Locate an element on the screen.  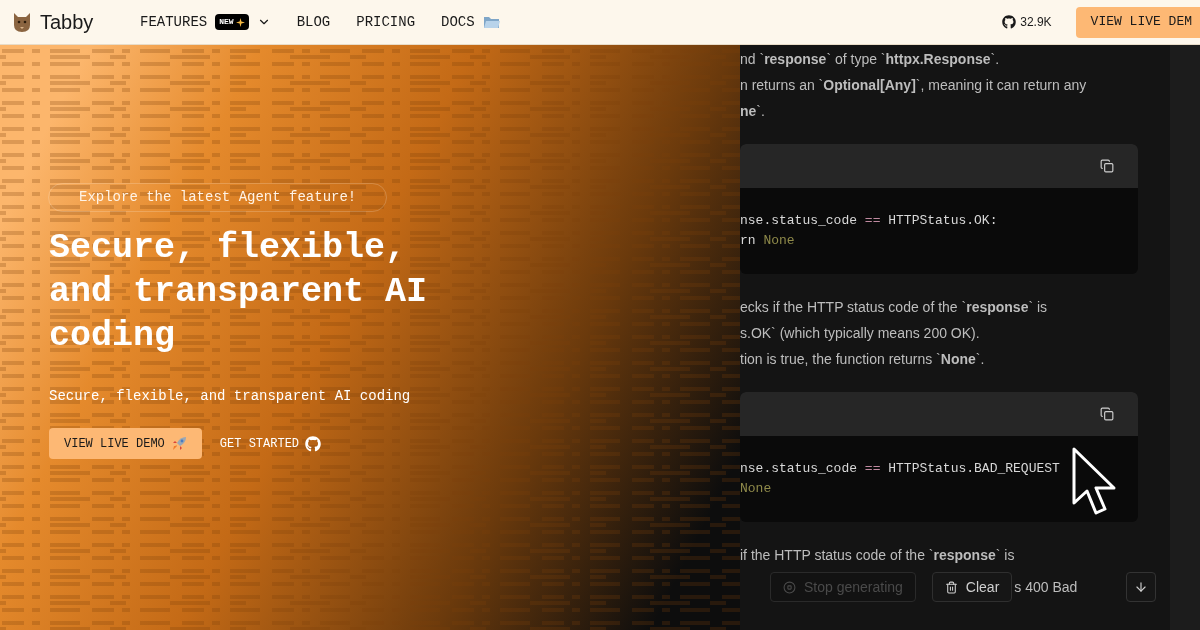
chat-text-line: ecks if the HTTP status code of the `response` is is located at coordinates (894, 307).